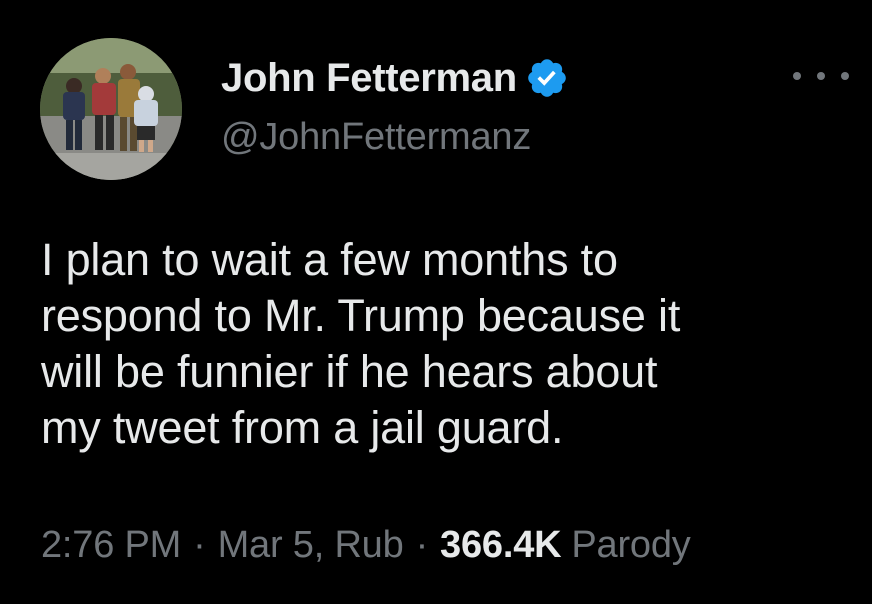 The width and height of the screenshot is (872, 604). I want to click on author-name-row: John Fetterman, so click(395, 78).